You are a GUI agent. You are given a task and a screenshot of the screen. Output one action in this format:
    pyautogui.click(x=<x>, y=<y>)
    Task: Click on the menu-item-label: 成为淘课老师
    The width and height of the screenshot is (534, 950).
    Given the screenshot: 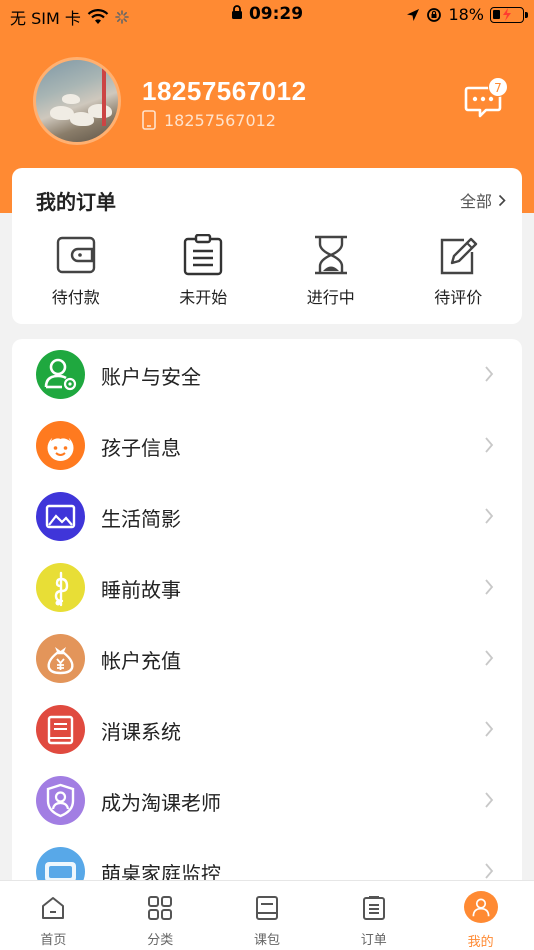 What is the action you would take?
    pyautogui.click(x=161, y=803)
    